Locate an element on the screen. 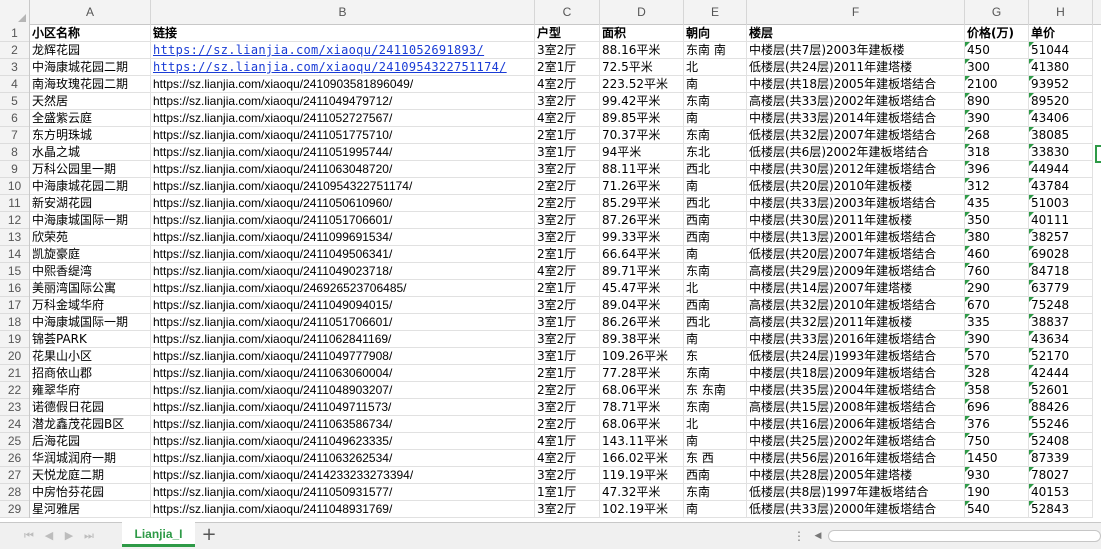 Image resolution: width=1101 pixels, height=549 pixels. cell-area: 89.38平米 is located at coordinates (642, 339).